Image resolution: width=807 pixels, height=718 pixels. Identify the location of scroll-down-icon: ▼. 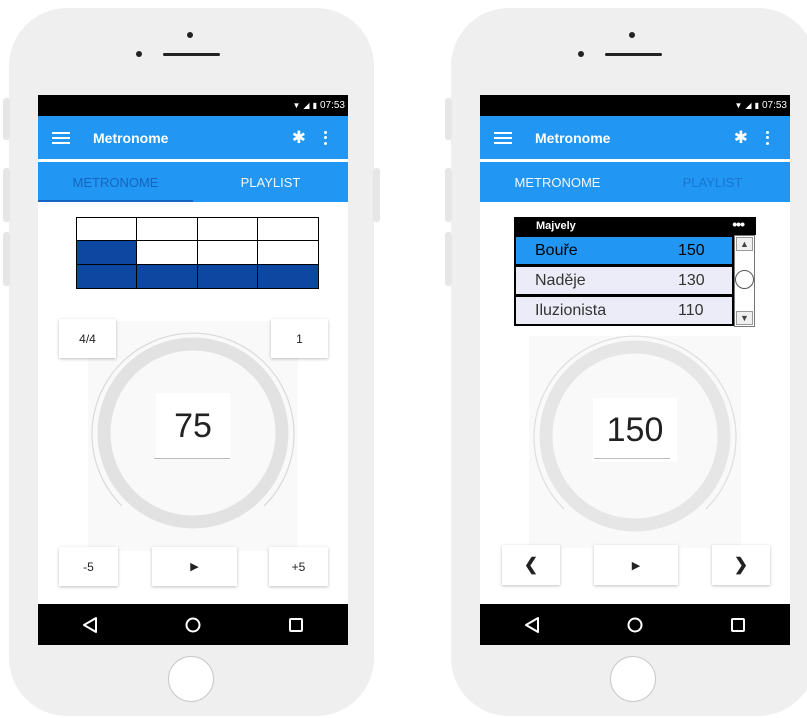
(744, 318).